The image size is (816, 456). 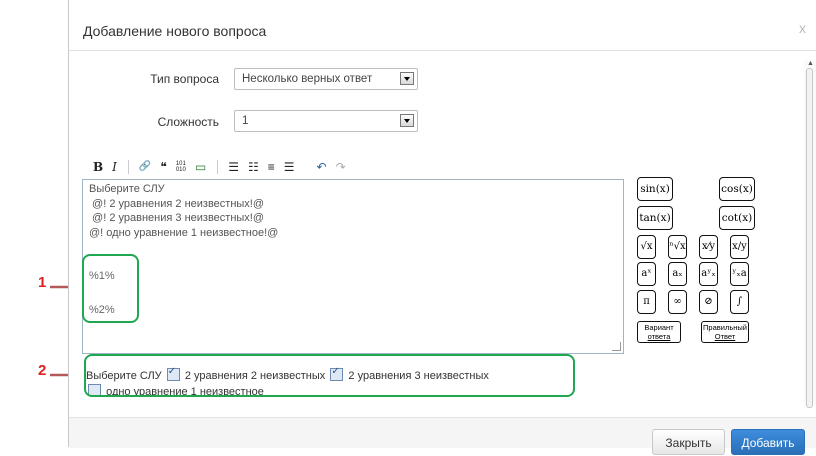 I want to click on editor-line: @! 2 уравнения 2 неизвестных!@, so click(x=177, y=203).